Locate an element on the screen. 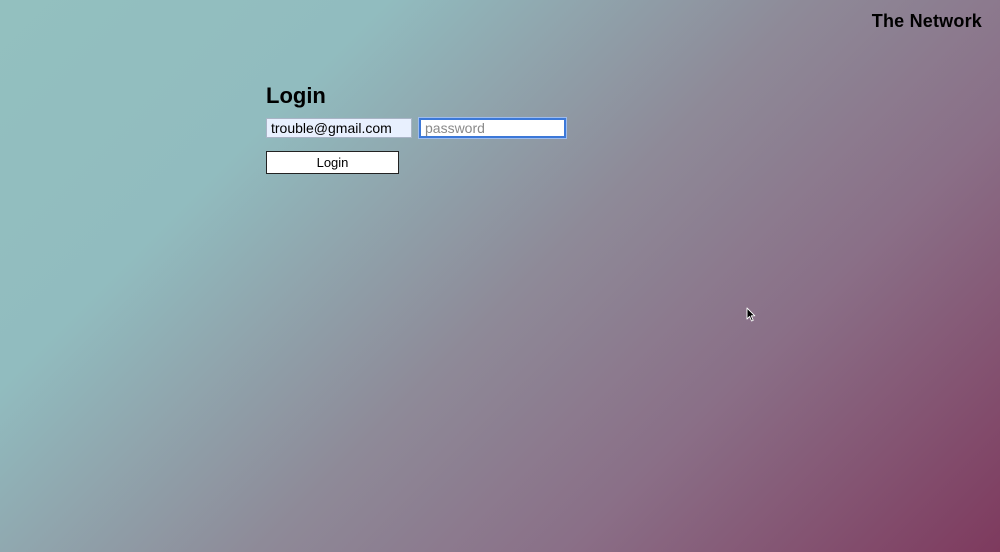  login-button: Login is located at coordinates (332, 162).